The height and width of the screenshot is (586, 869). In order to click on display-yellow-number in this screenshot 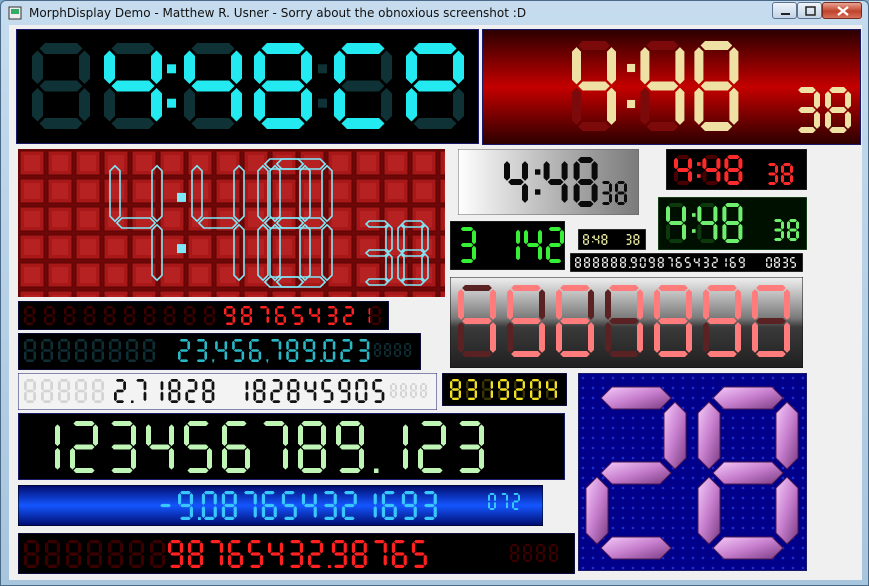, I will do `click(504, 389)`.